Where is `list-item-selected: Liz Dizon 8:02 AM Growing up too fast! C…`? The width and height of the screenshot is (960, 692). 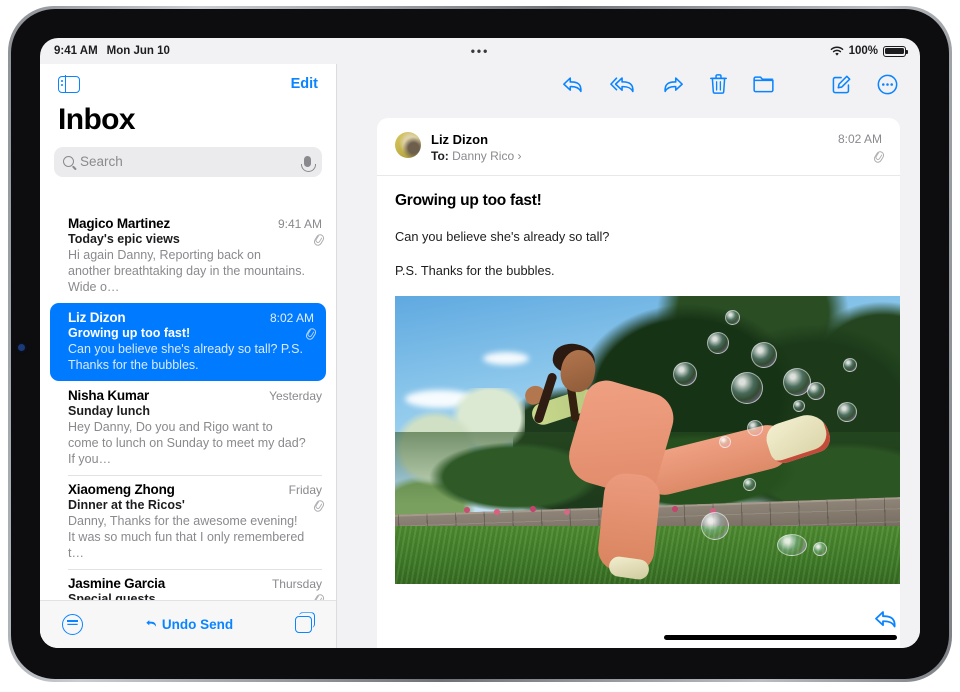 list-item-selected: Liz Dizon 8:02 AM Growing up too fast! C… is located at coordinates (188, 342).